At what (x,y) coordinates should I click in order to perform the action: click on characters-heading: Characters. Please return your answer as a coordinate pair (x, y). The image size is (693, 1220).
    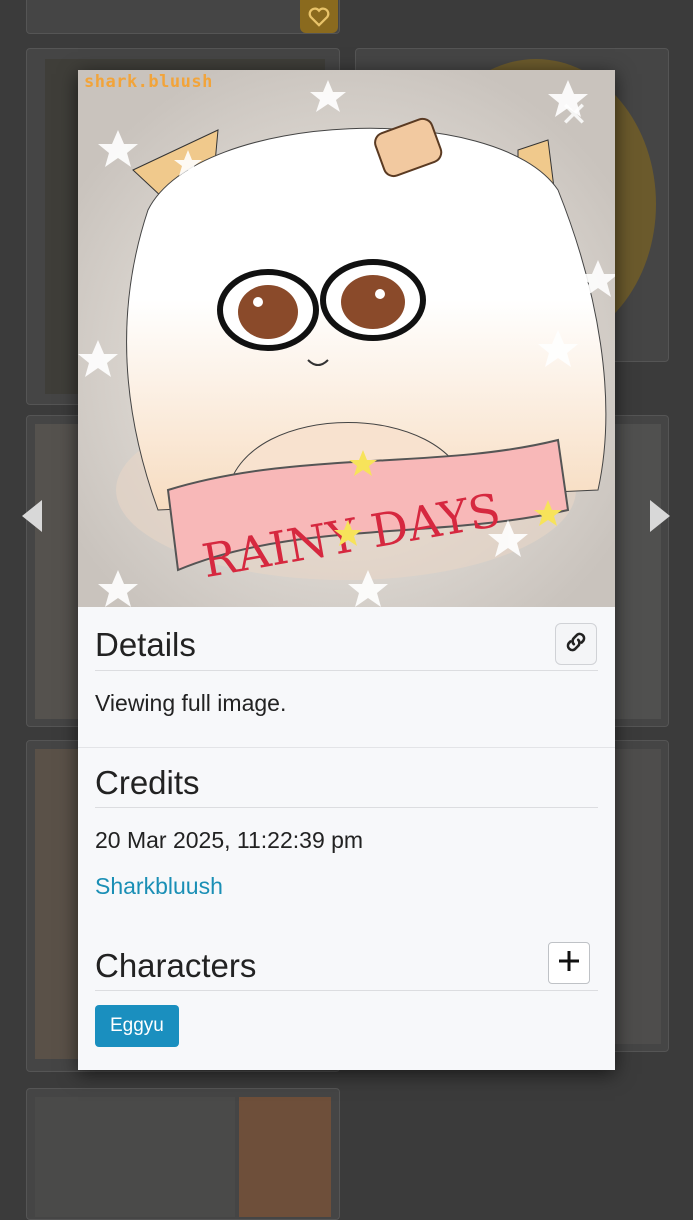
    Looking at the image, I should click on (176, 965).